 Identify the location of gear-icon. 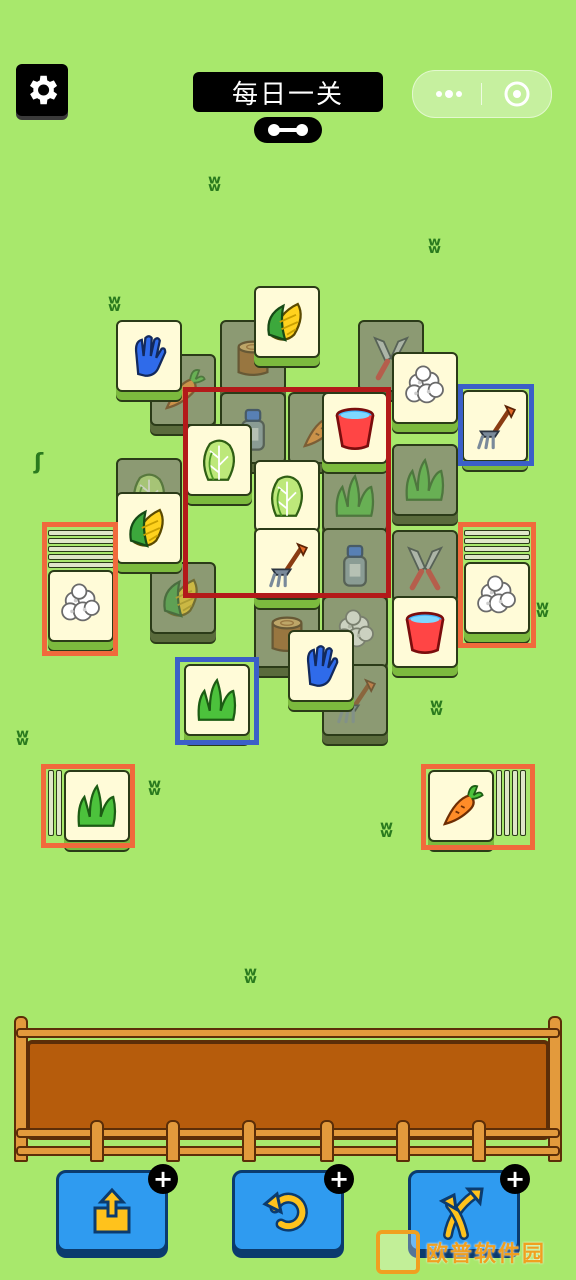
(43, 90).